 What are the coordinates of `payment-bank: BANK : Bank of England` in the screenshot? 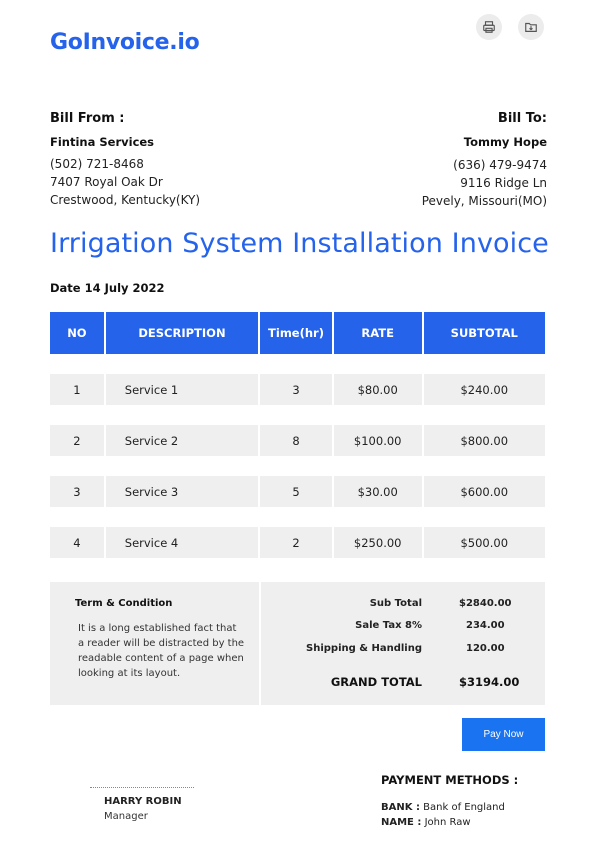 It's located at (449, 807).